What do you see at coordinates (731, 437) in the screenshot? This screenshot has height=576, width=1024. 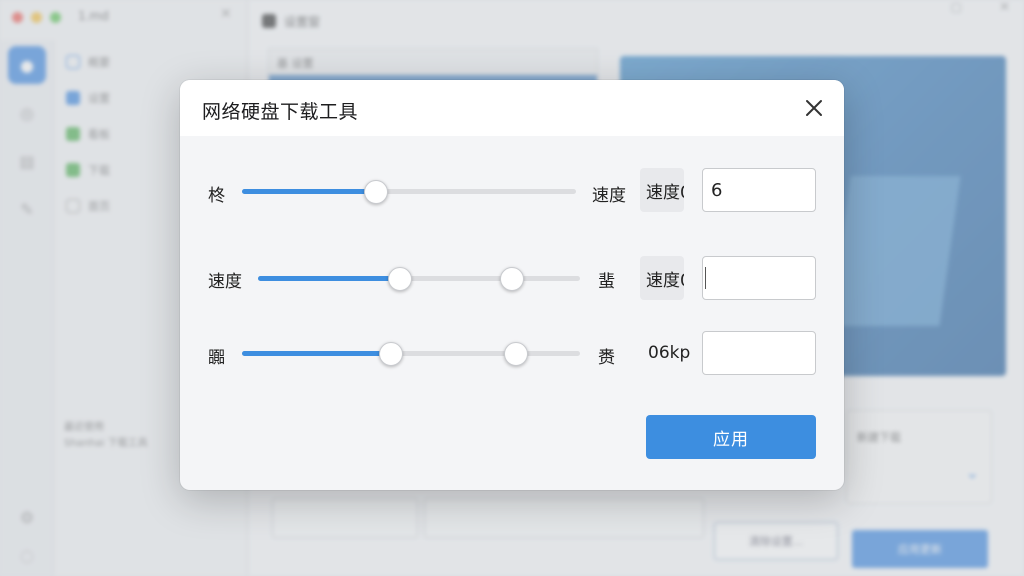 I see `apply-button: 应用` at bounding box center [731, 437].